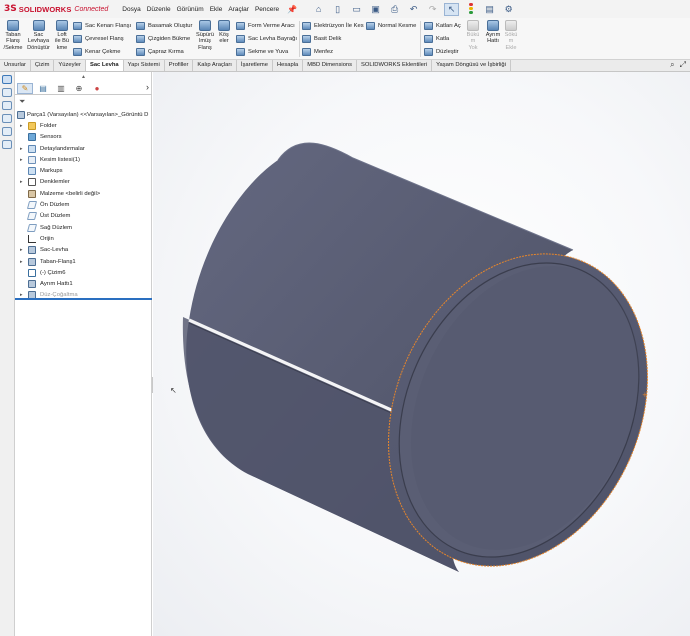  What do you see at coordinates (489, 9) in the screenshot?
I see `file-properties-icon: ▤` at bounding box center [489, 9].